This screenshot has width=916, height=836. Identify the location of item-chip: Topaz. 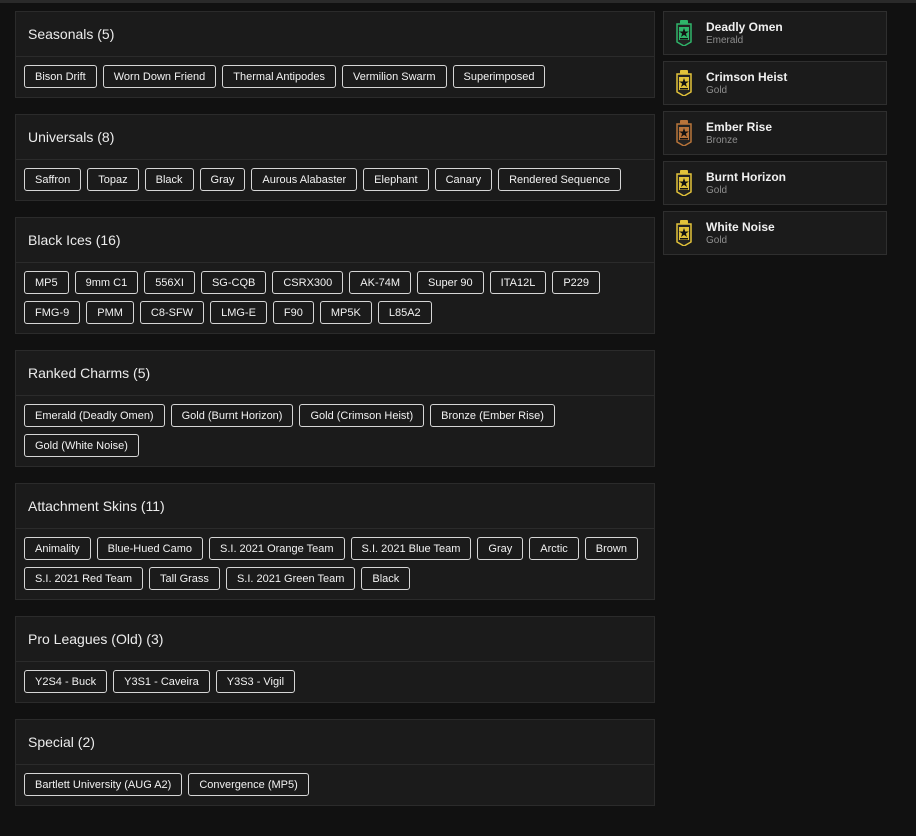
(113, 179).